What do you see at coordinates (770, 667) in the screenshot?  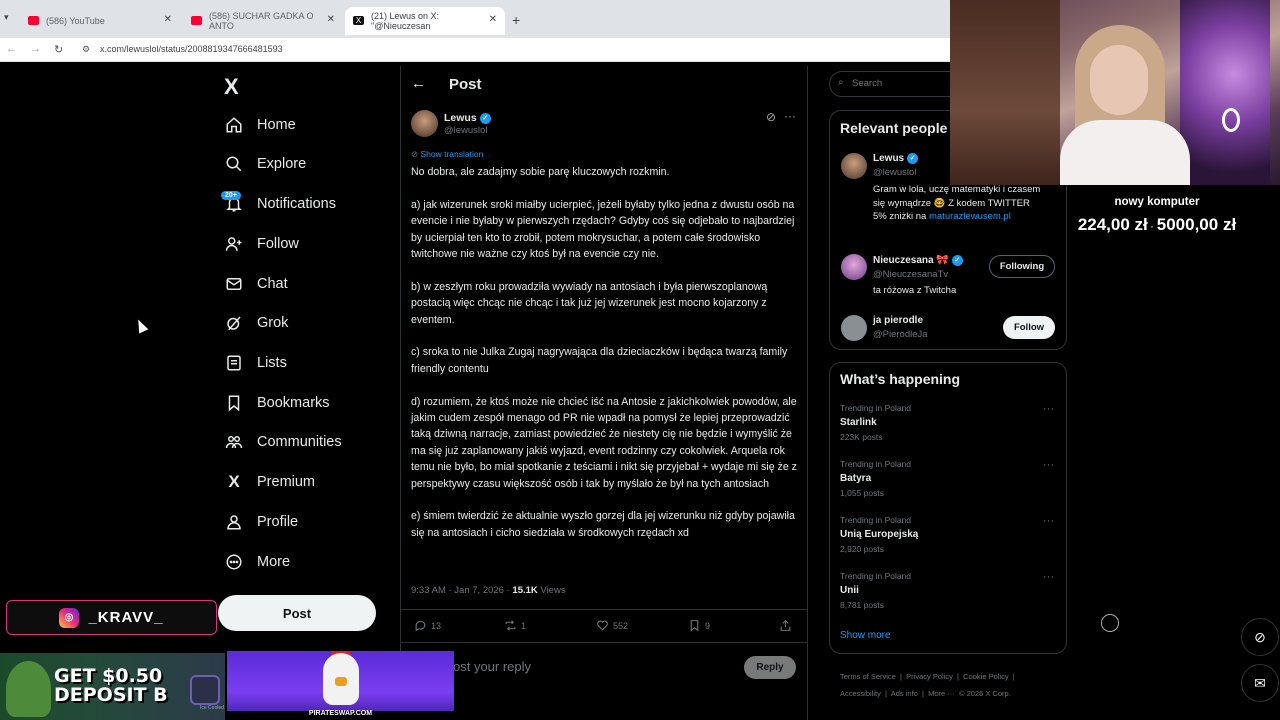 I see `reply-submit-button: Reply` at bounding box center [770, 667].